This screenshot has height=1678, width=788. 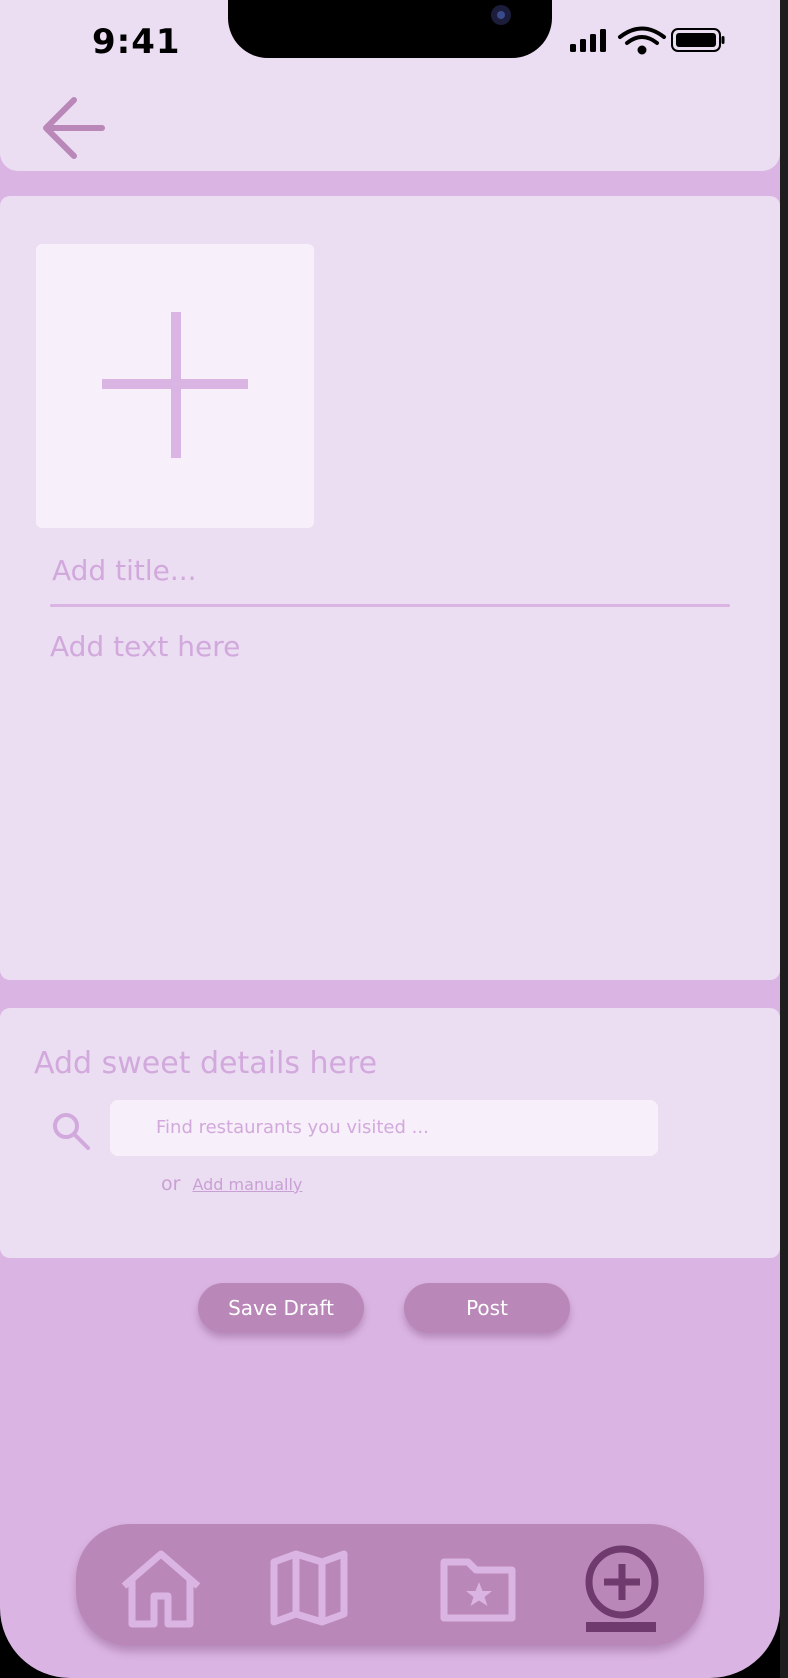 I want to click on status-time: 9:41, so click(x=136, y=42).